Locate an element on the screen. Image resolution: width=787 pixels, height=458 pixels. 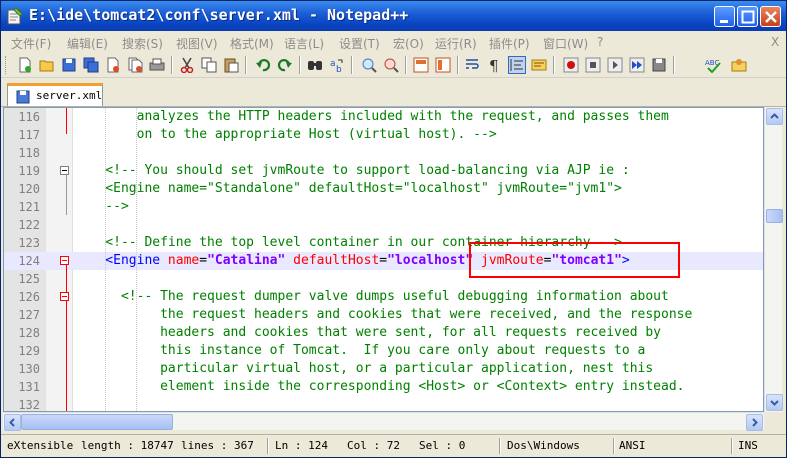
line-number: 124 is located at coordinates (29, 261).